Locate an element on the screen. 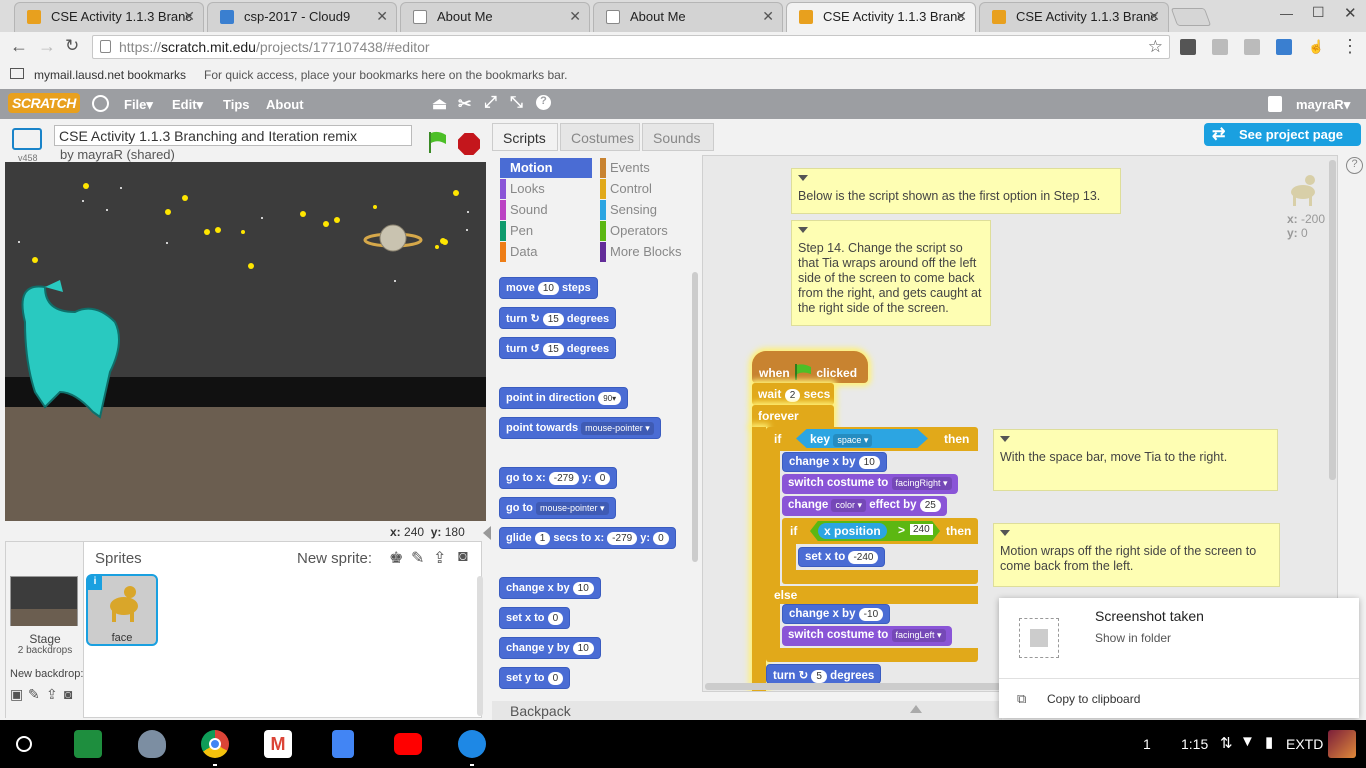  when-flag-clicked-block: when clicked is located at coordinates (810, 367).